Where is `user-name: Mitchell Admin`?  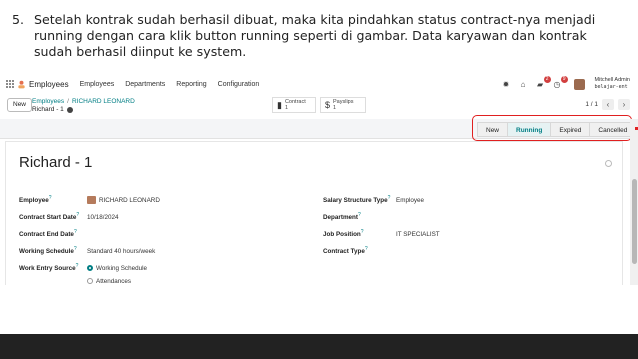
user-name: Mitchell Admin is located at coordinates (612, 80).